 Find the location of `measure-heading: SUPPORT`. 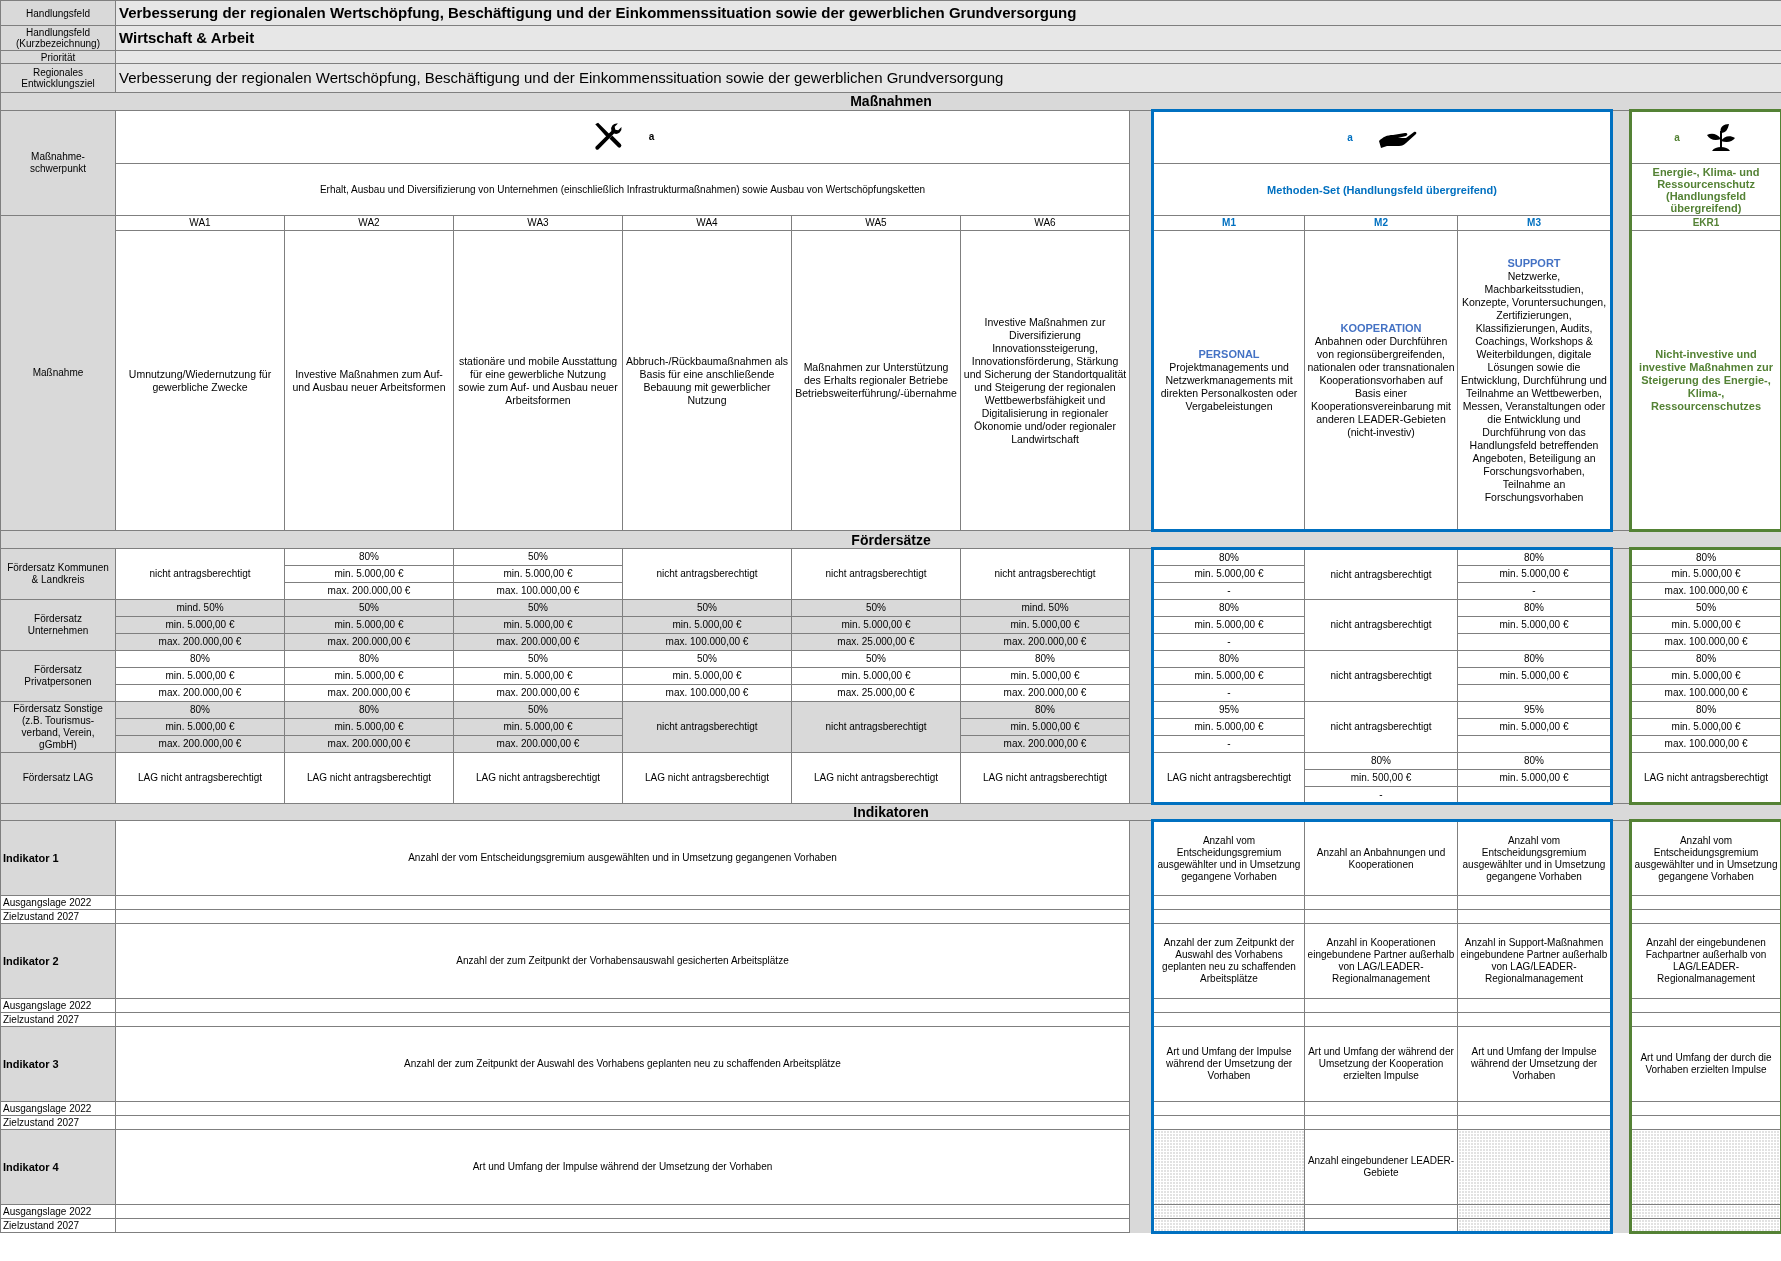

measure-heading: SUPPORT is located at coordinates (1534, 263).